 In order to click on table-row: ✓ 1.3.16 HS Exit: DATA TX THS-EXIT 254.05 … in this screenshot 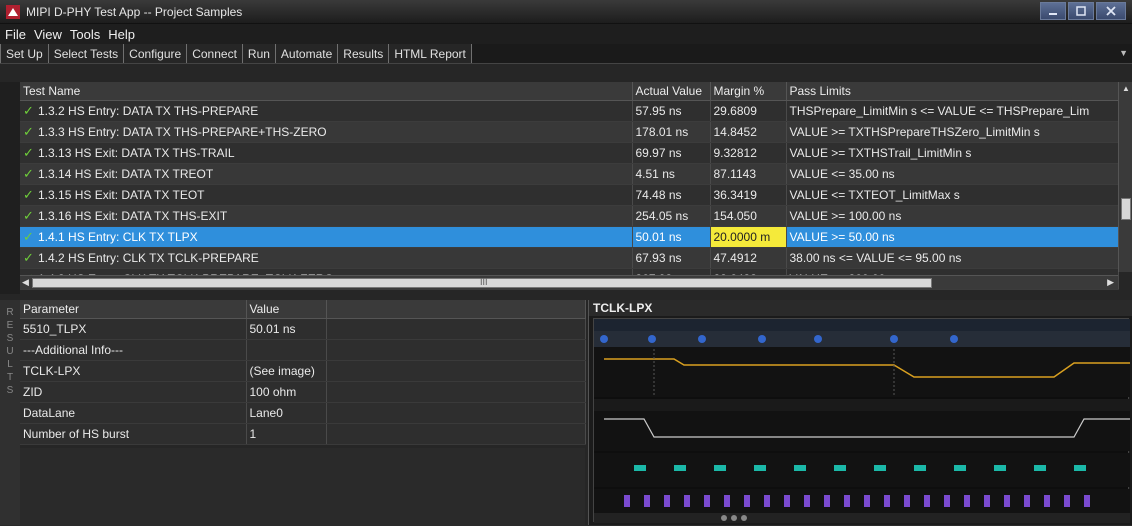, I will do `click(569, 216)`.